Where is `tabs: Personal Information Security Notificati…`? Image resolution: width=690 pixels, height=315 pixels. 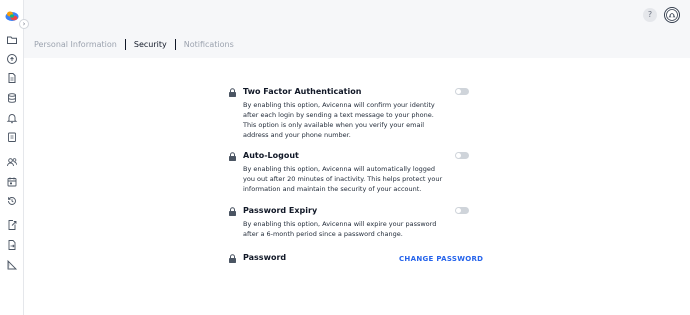
tabs: Personal Information Security Notificati… is located at coordinates (134, 44).